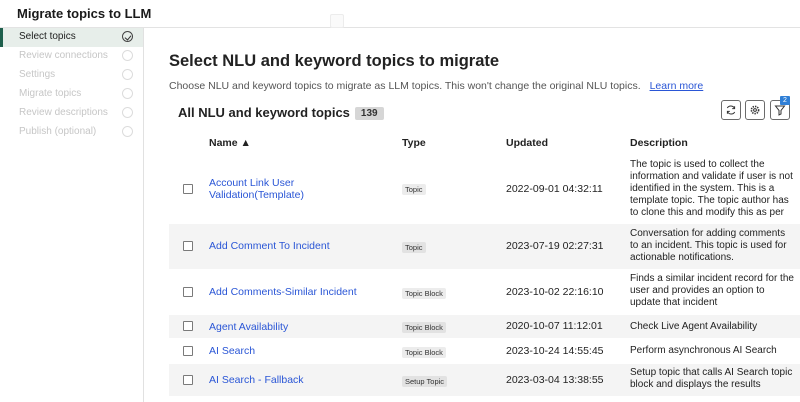  Describe the element at coordinates (283, 292) in the screenshot. I see `topic-name-link: Add Comments-Similar Incident` at that location.